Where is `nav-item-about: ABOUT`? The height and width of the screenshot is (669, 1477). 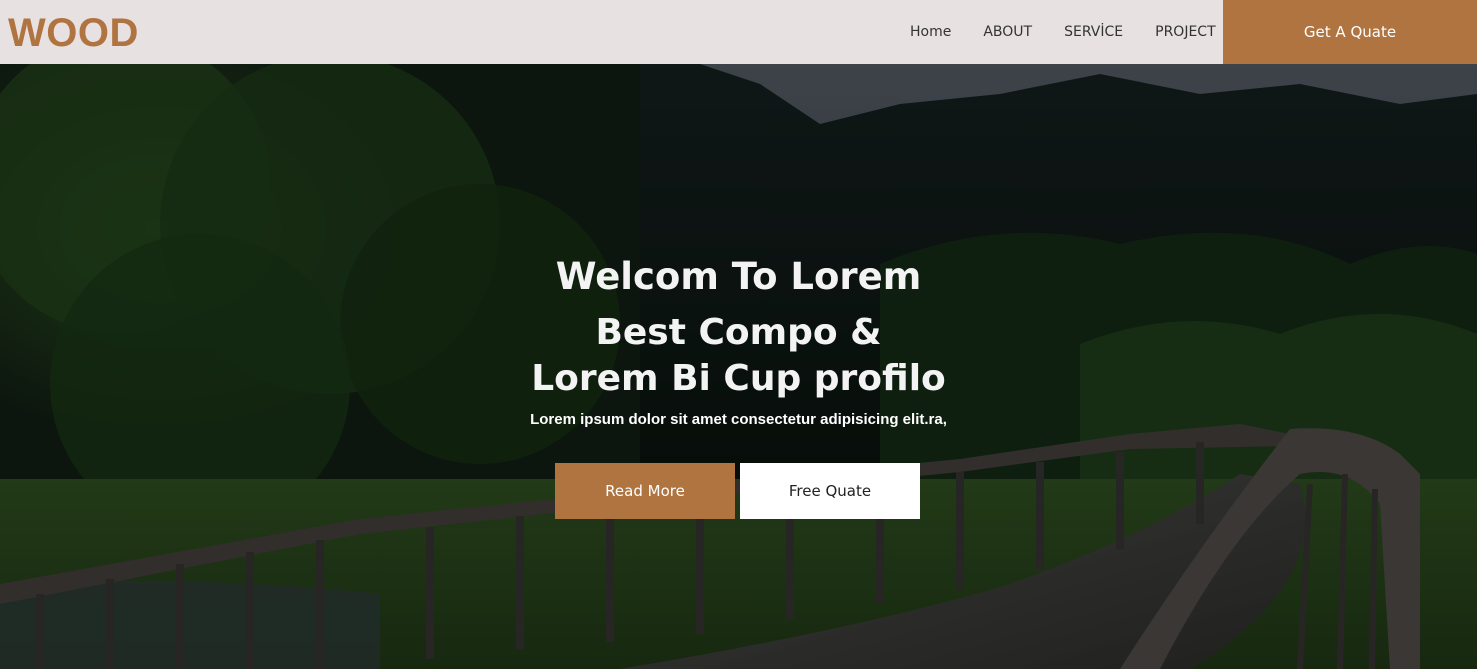 nav-item-about: ABOUT is located at coordinates (1007, 32).